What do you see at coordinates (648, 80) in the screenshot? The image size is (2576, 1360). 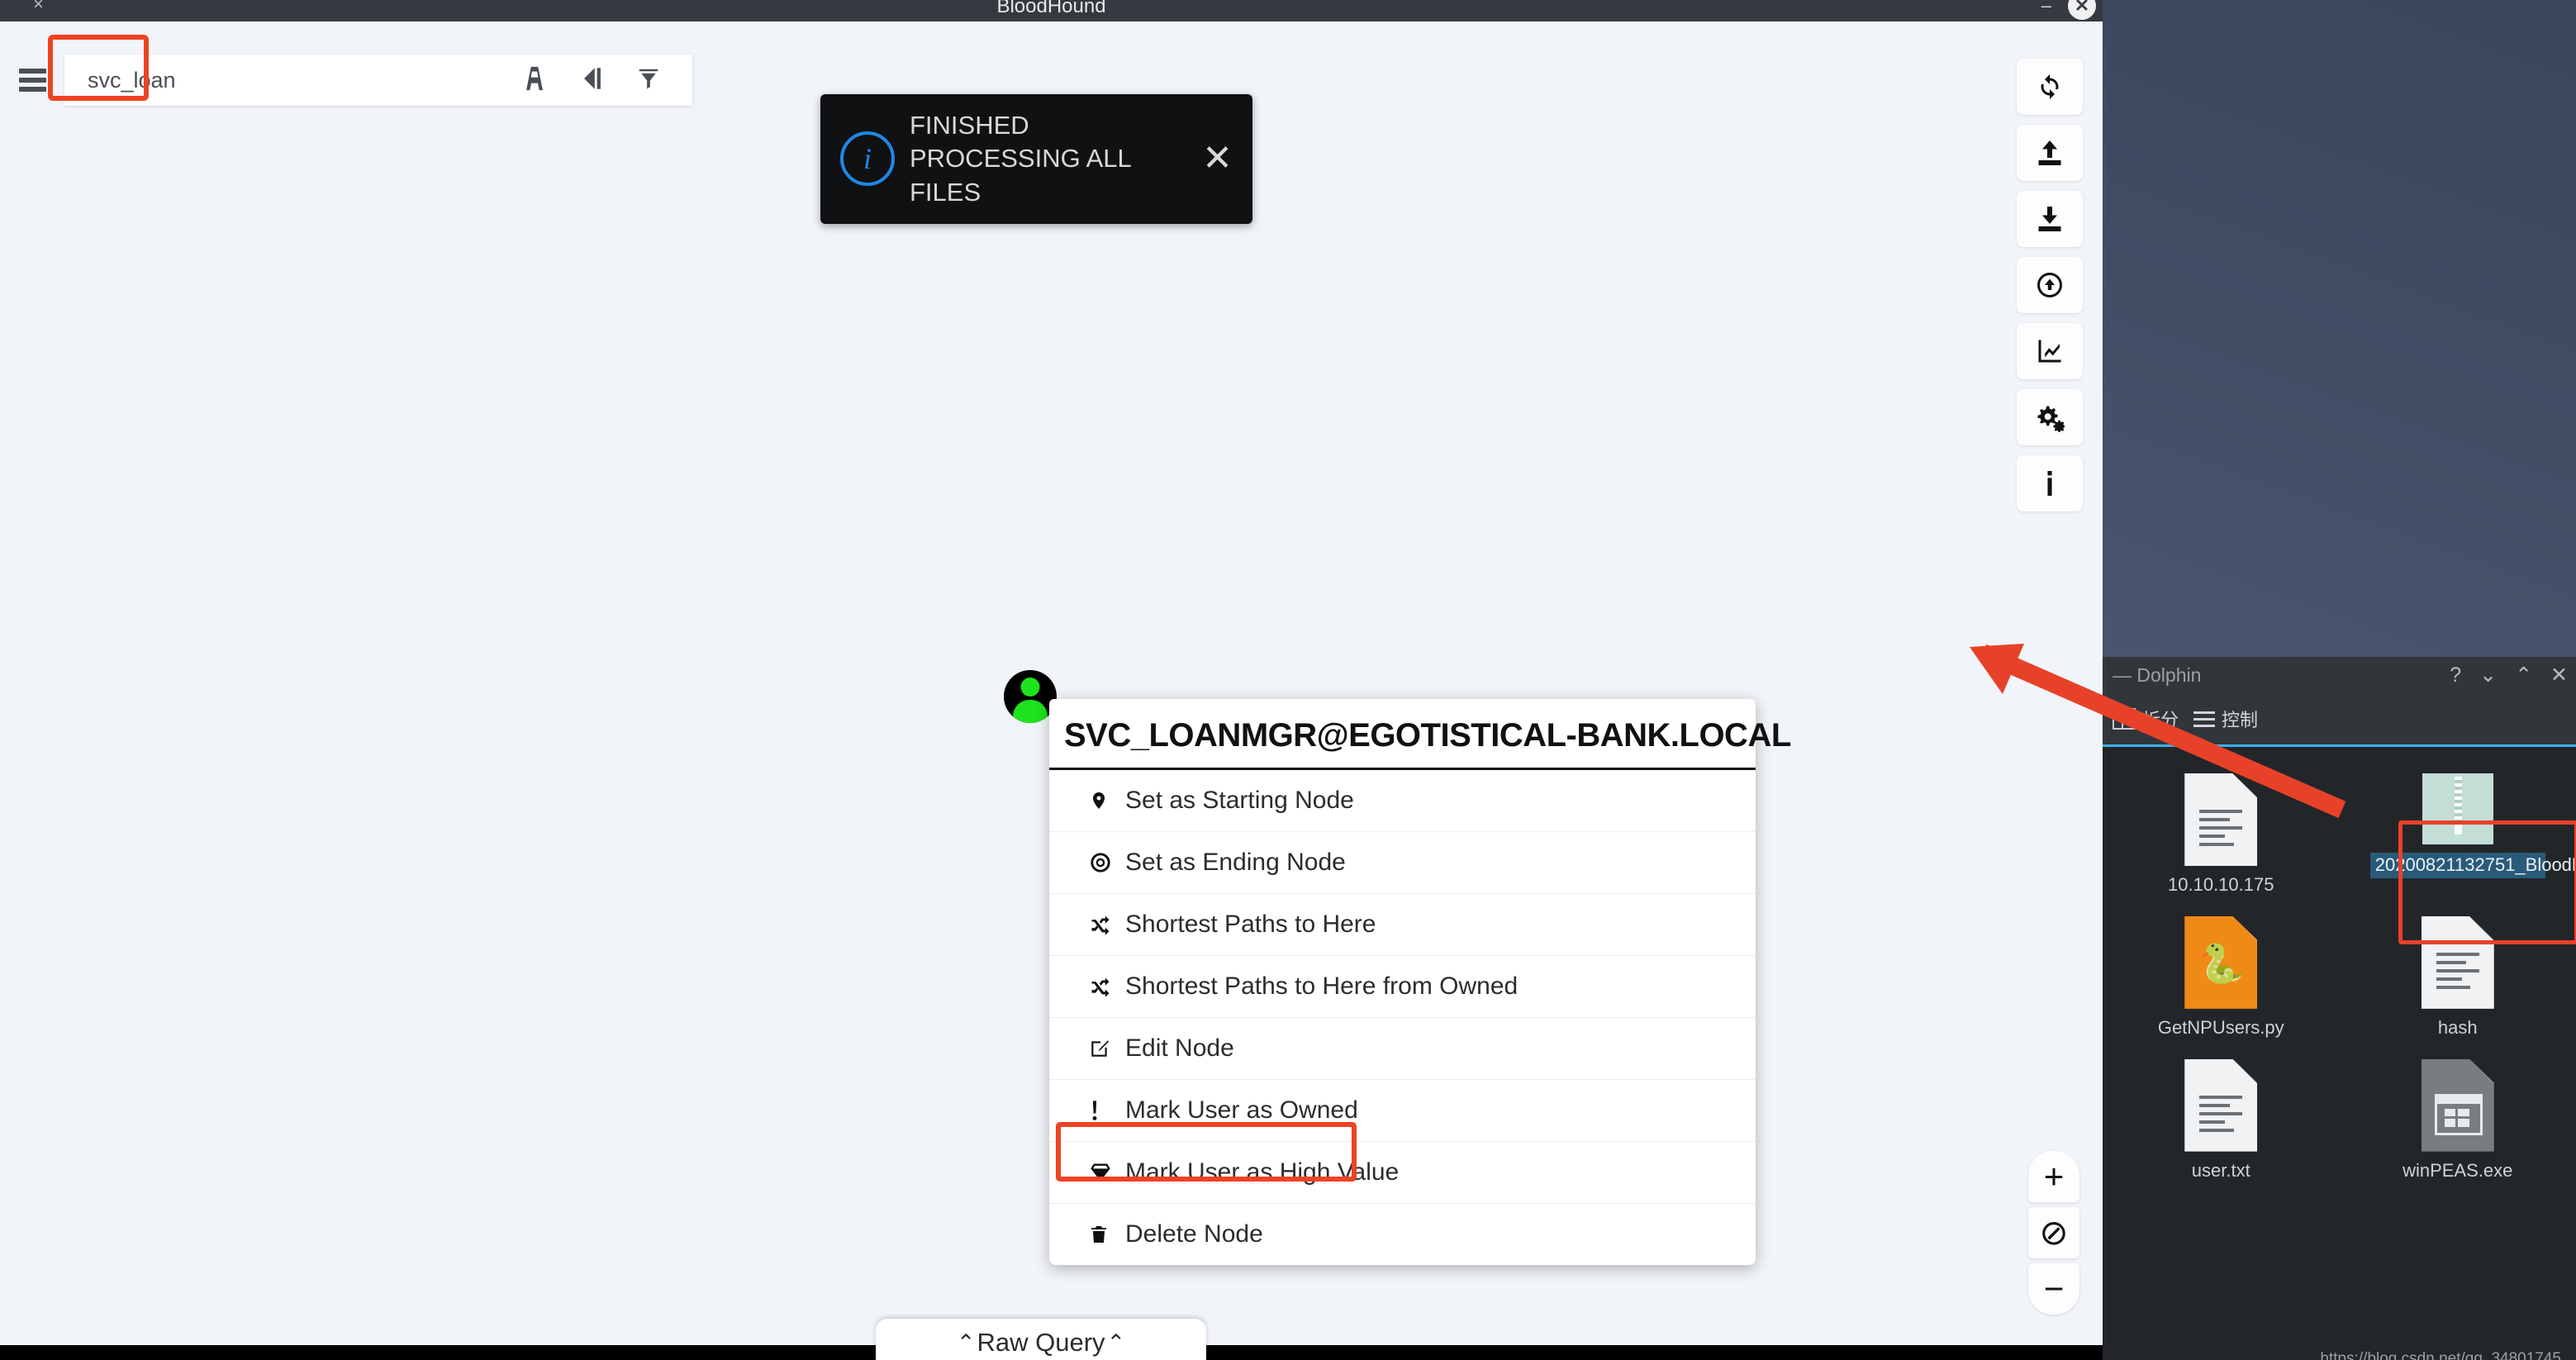 I see `filter-icon` at bounding box center [648, 80].